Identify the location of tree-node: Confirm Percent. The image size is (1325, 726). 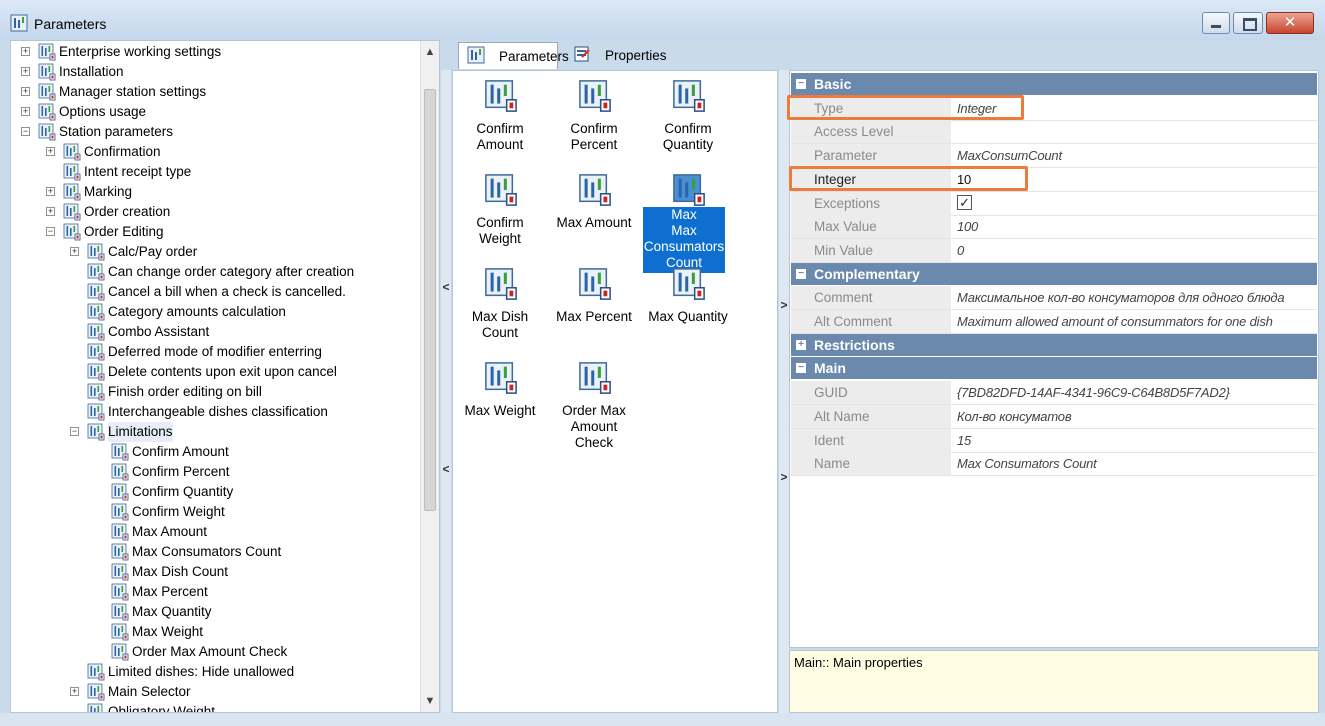
(216, 472).